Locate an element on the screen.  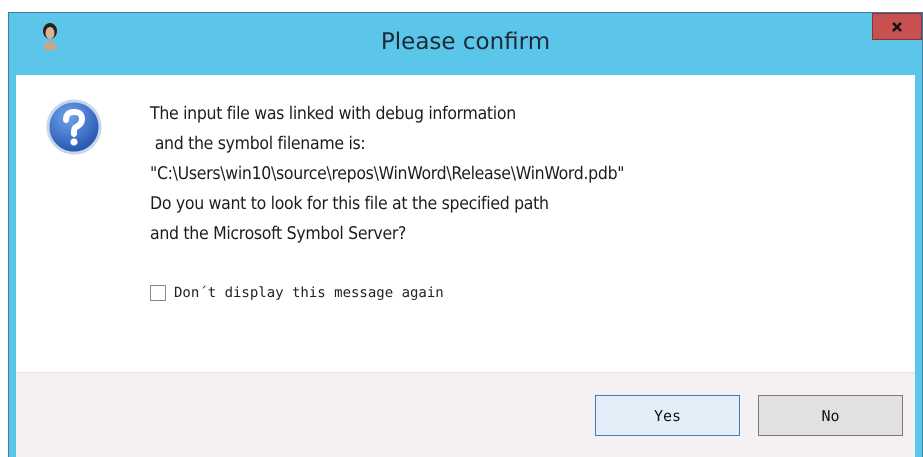
close-icon is located at coordinates (897, 26).